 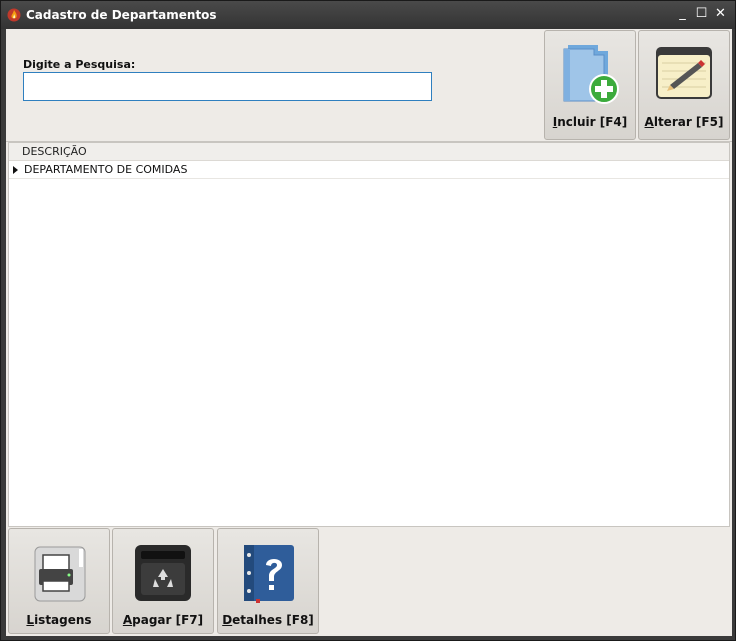 What do you see at coordinates (14, 15) in the screenshot?
I see `flame-app-icon` at bounding box center [14, 15].